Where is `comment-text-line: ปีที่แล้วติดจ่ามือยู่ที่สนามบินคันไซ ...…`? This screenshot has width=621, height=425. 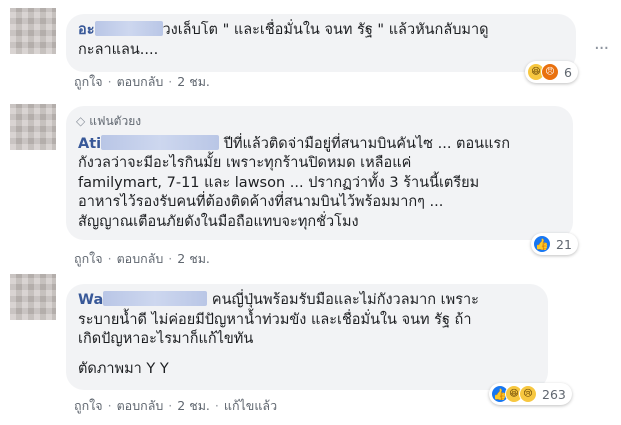 comment-text-line: ปีที่แล้วติดจ่ามือยู่ที่สนามบินคันไซ ...… is located at coordinates (366, 143).